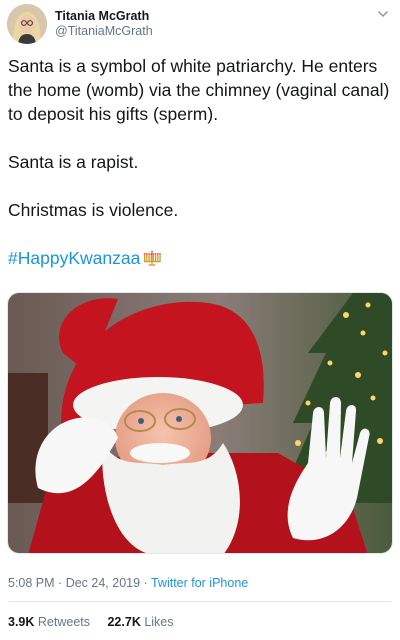 This screenshot has height=640, width=400. I want to click on tweet-source-link: Twitter for iPhone, so click(199, 583).